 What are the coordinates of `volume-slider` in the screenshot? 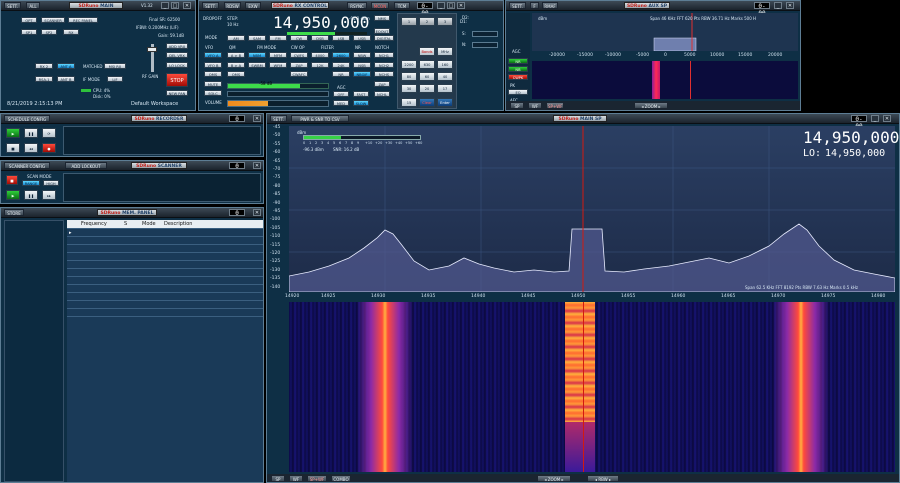 It's located at (278, 103).